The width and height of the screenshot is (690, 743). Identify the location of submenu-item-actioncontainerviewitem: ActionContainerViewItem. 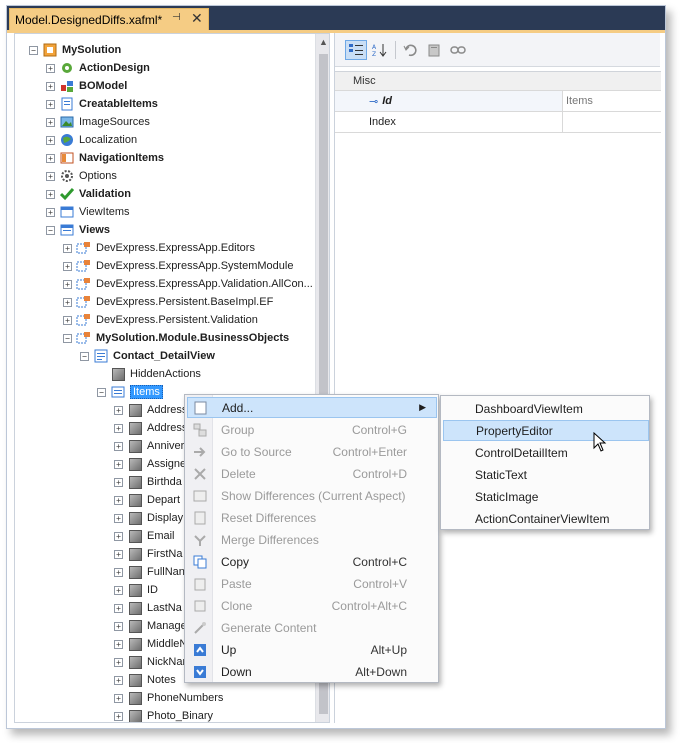
(546, 518).